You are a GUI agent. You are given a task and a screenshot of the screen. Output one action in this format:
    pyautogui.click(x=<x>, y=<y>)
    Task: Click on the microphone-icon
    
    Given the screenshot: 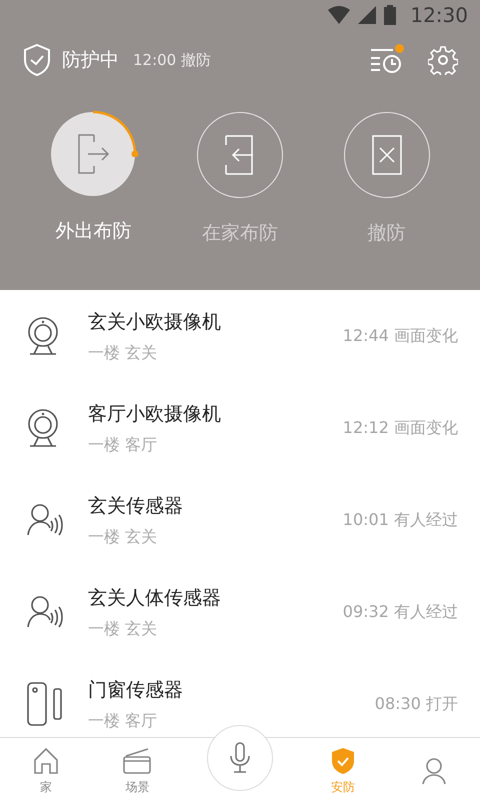 What is the action you would take?
    pyautogui.click(x=240, y=758)
    